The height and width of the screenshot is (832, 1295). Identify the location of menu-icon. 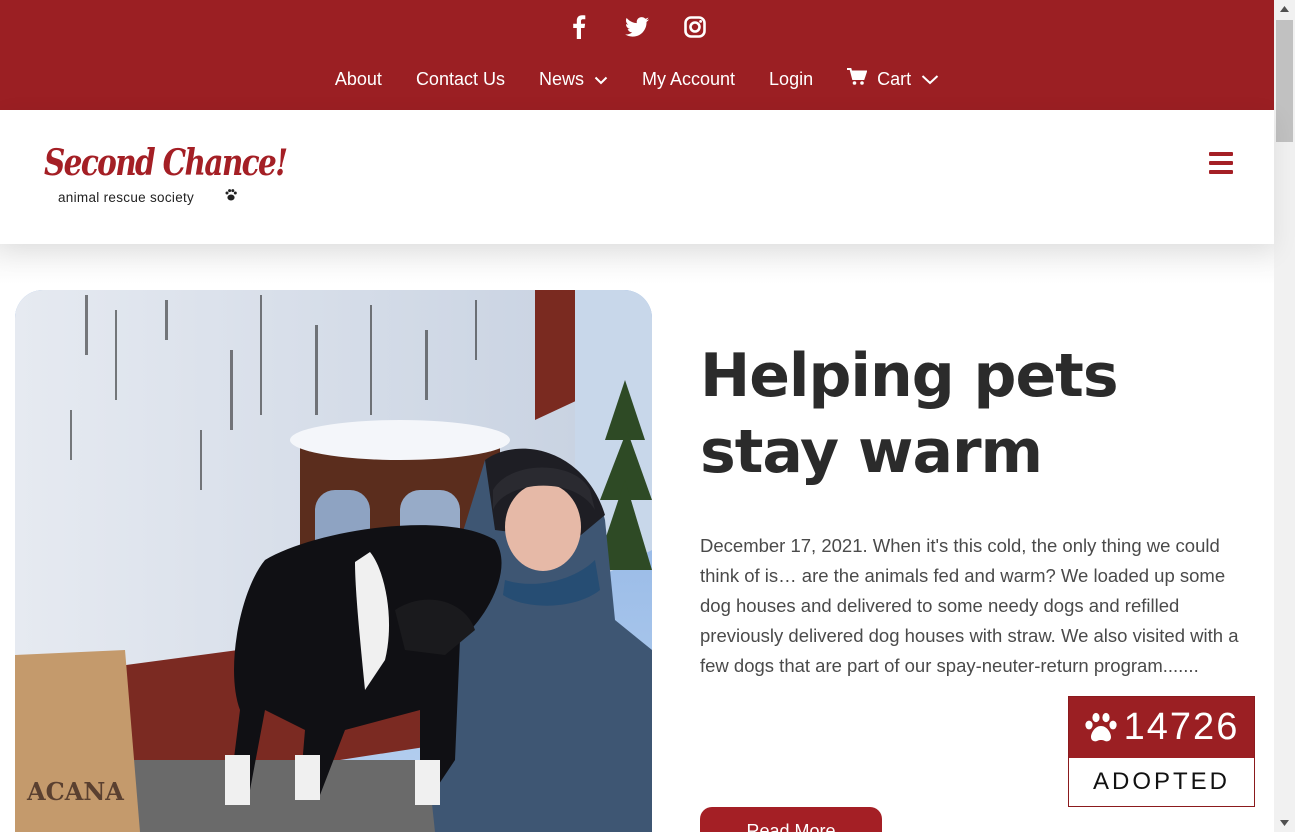
(1221, 163).